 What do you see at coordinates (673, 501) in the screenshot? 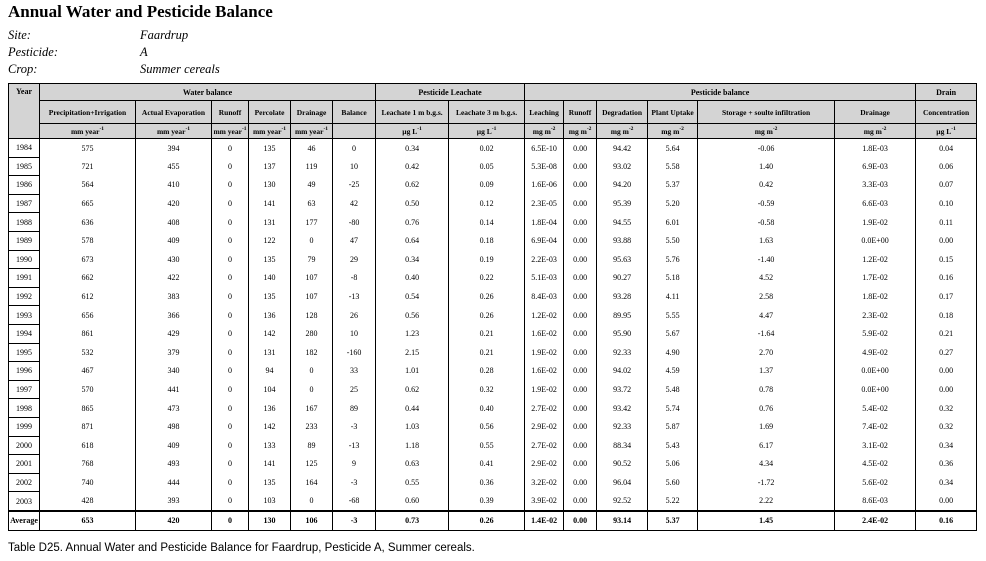
I see `value-cell: 5.22` at bounding box center [673, 501].